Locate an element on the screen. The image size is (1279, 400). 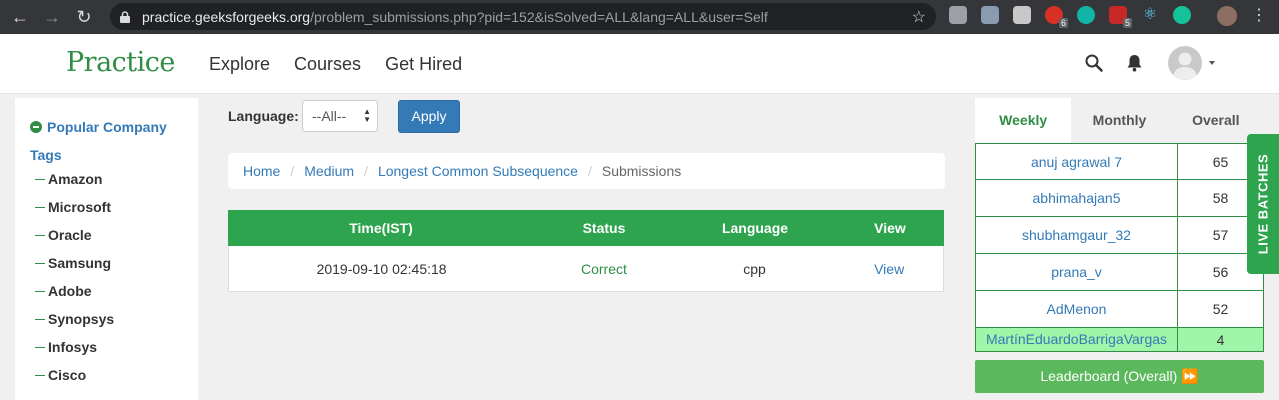
profile-avatar-icon is located at coordinates (1227, 16).